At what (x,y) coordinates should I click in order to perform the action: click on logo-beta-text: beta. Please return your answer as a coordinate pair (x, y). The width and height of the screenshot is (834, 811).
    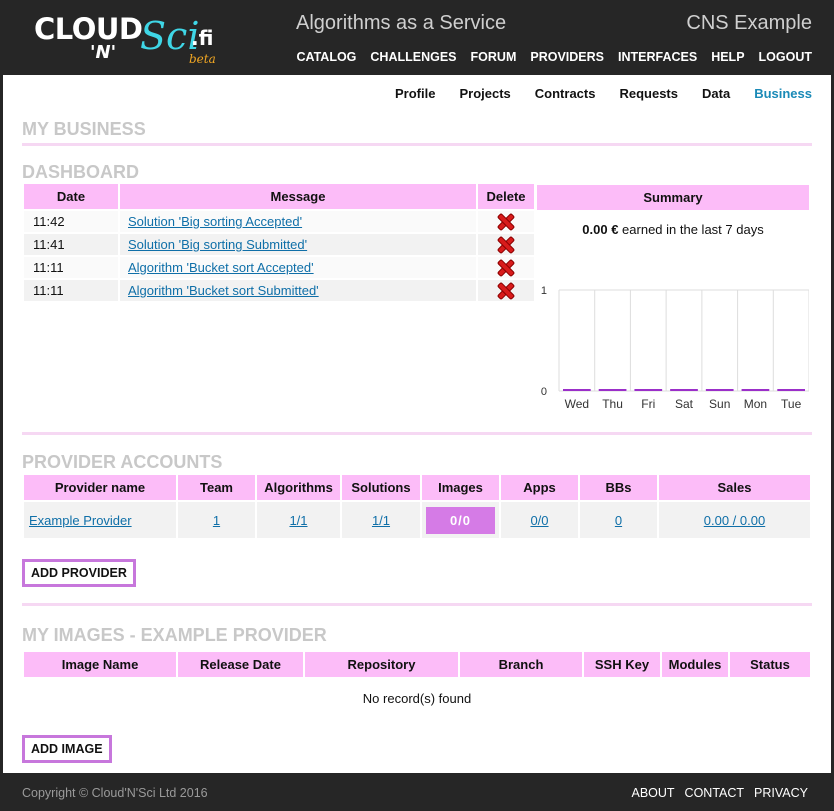
    Looking at the image, I should click on (202, 59).